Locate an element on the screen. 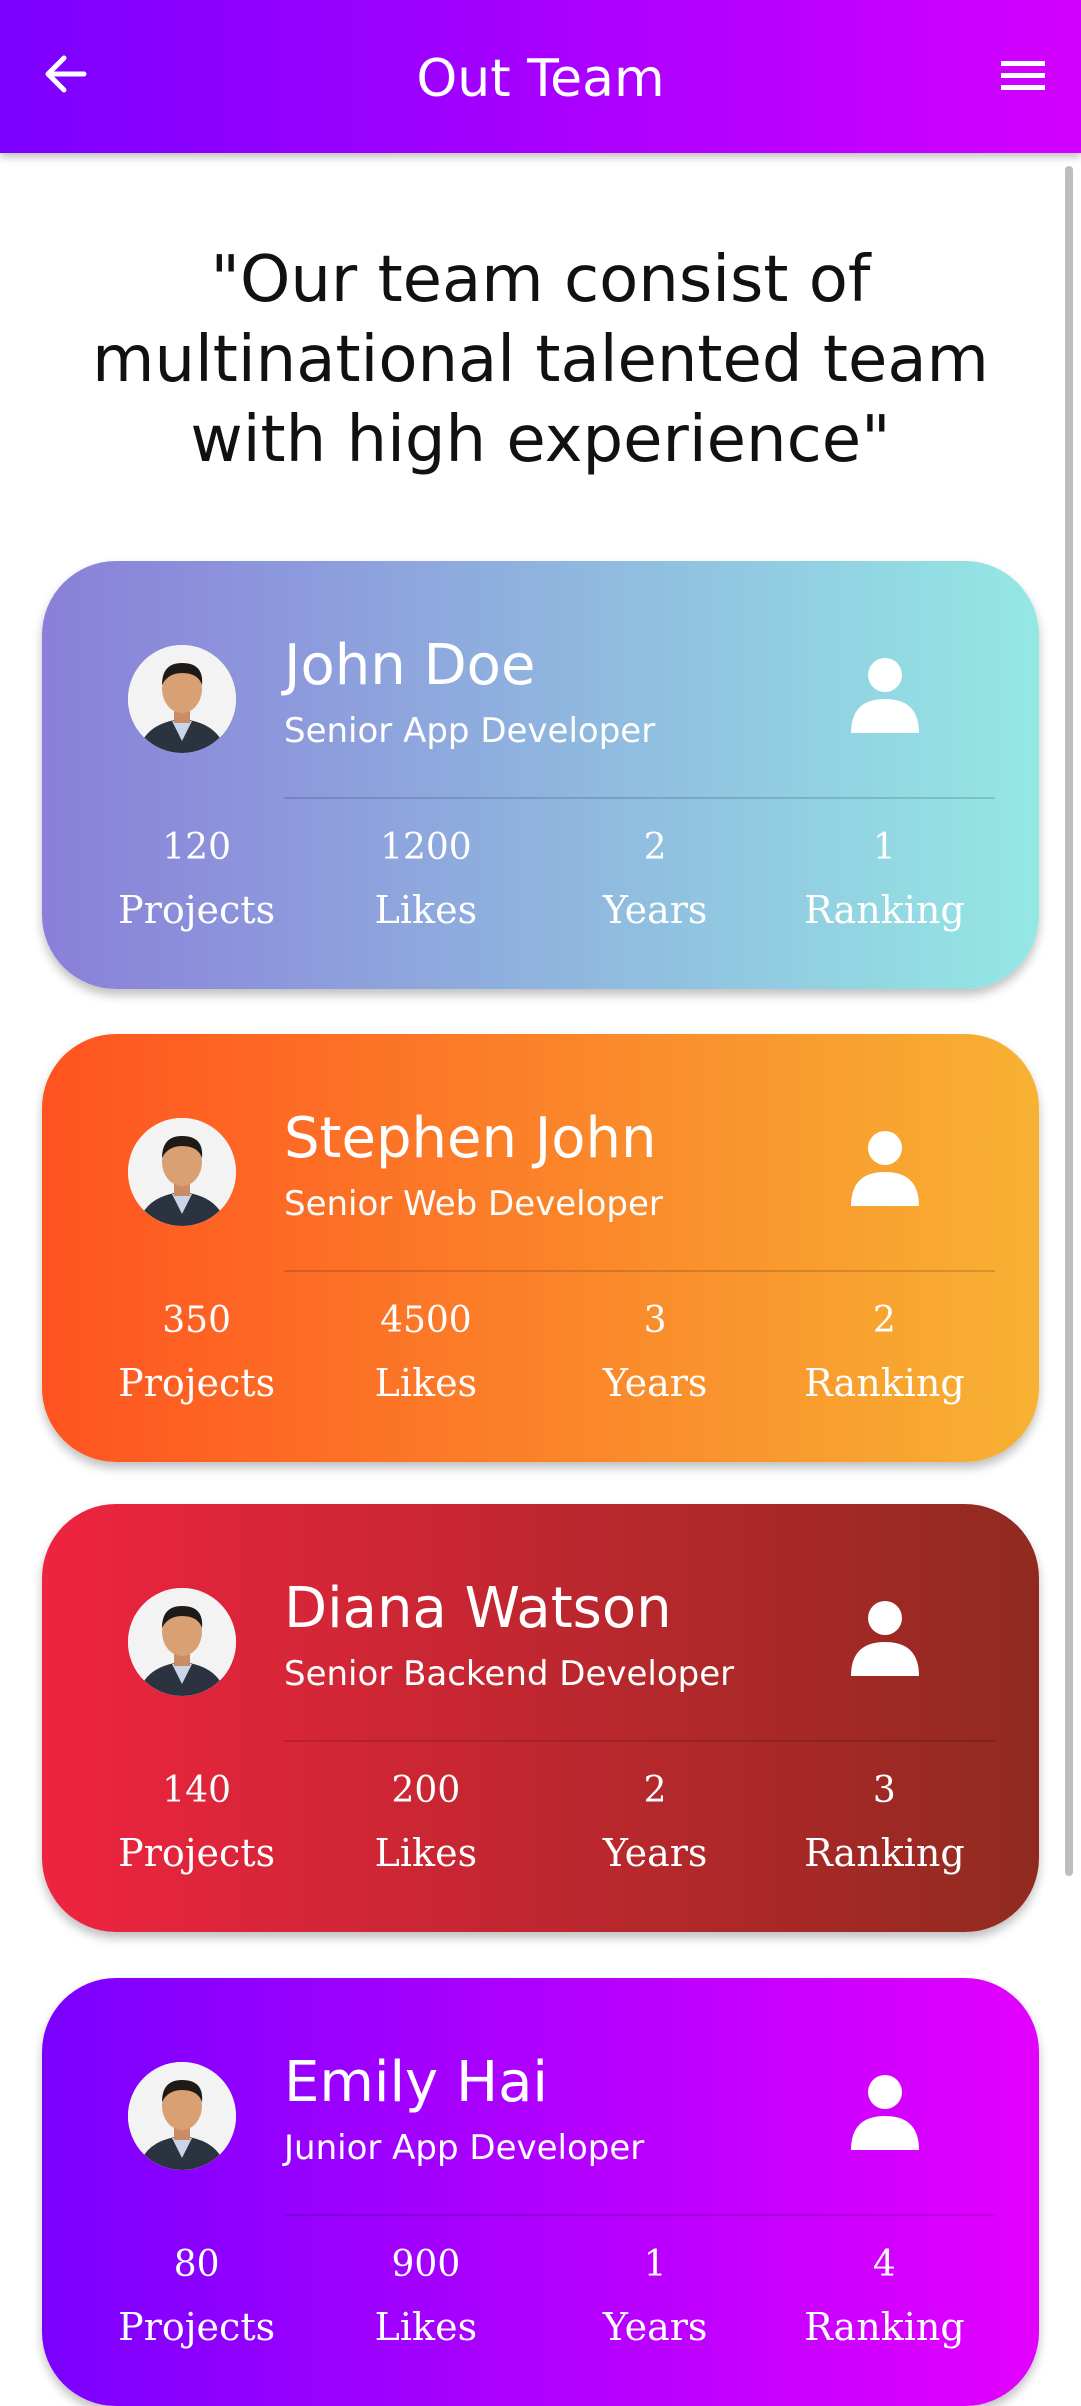 This screenshot has width=1081, height=2406. stat-likes: 200 Likes is located at coordinates (425, 1828).